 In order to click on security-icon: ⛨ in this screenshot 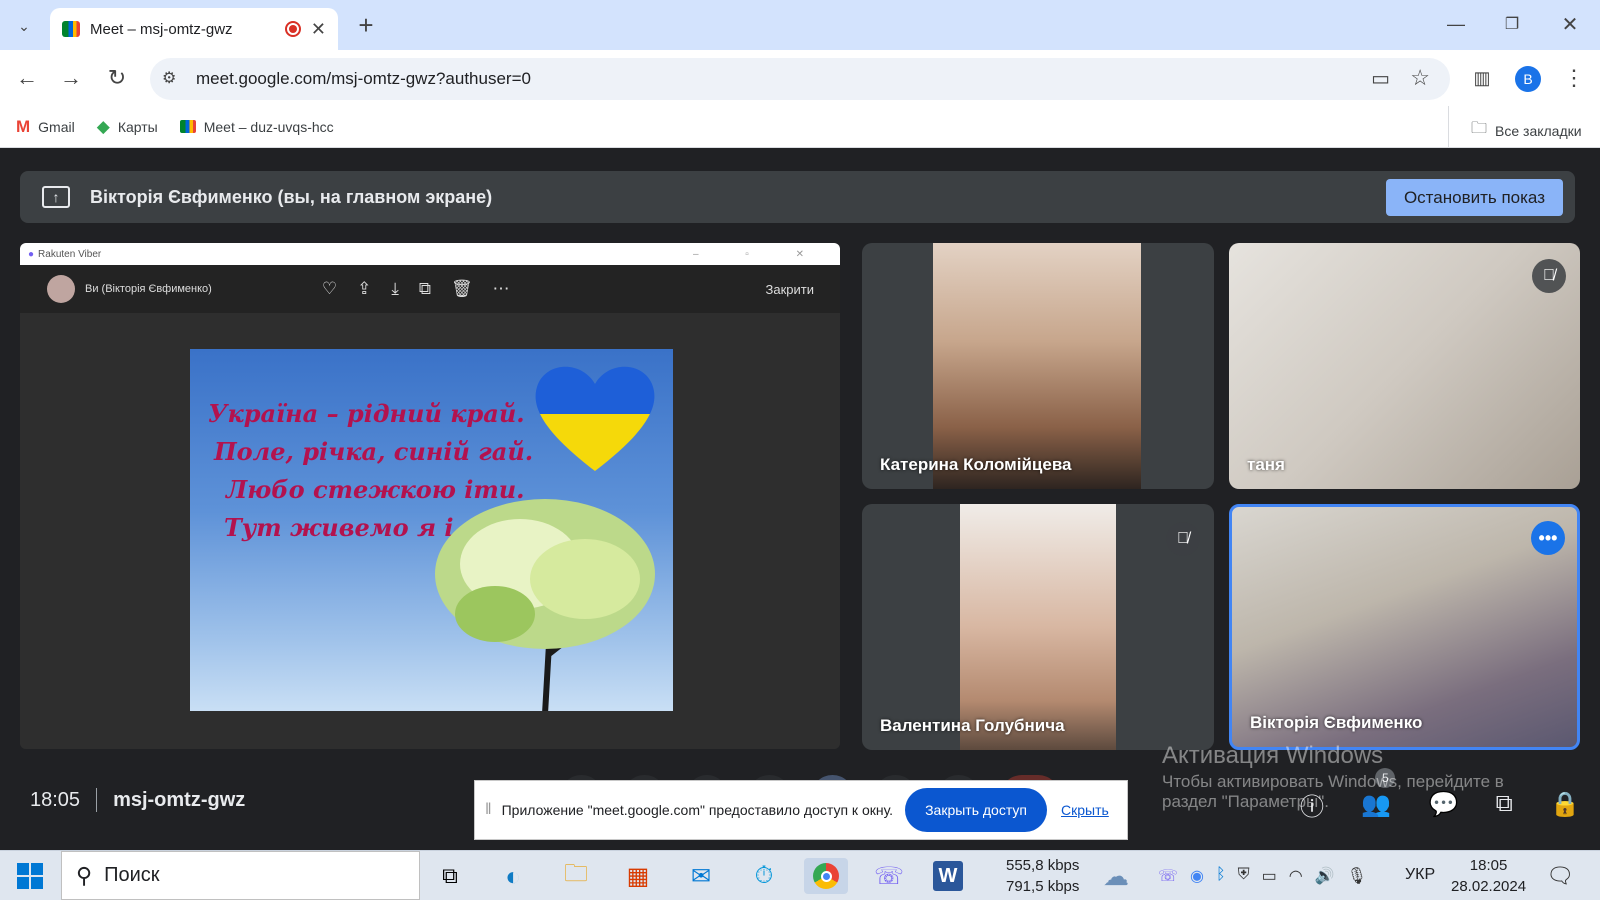, I will do `click(1244, 876)`.